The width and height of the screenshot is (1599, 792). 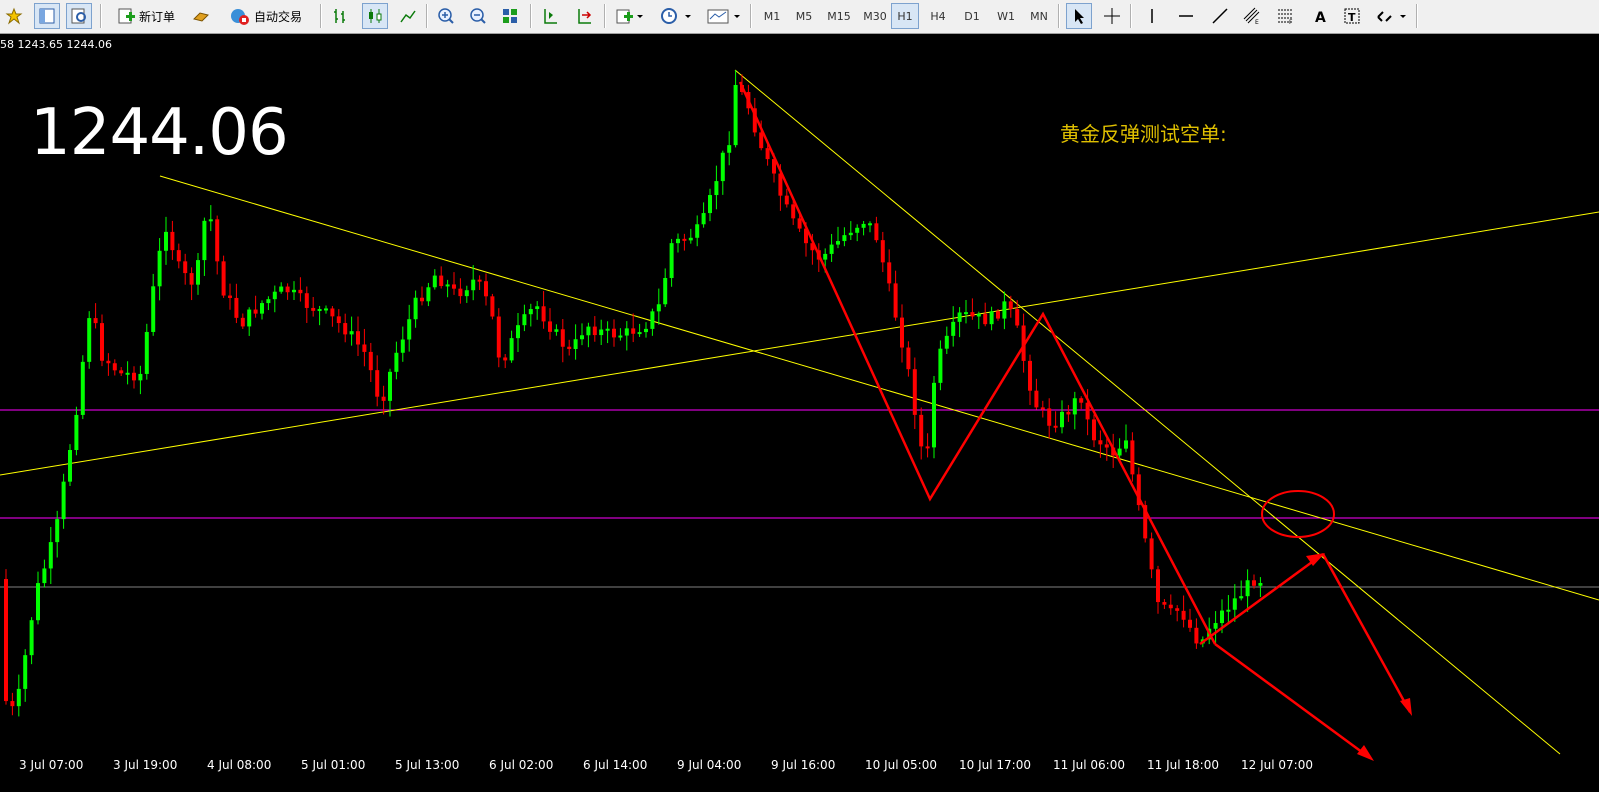 What do you see at coordinates (676, 16) in the screenshot?
I see `periods-dropdown` at bounding box center [676, 16].